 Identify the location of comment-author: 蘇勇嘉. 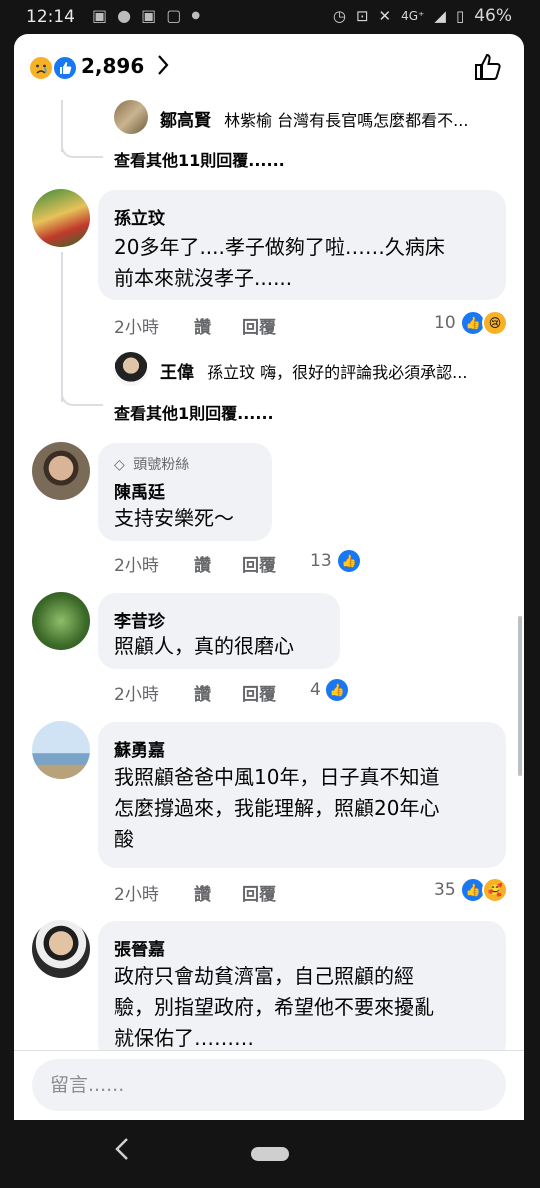
(139, 748).